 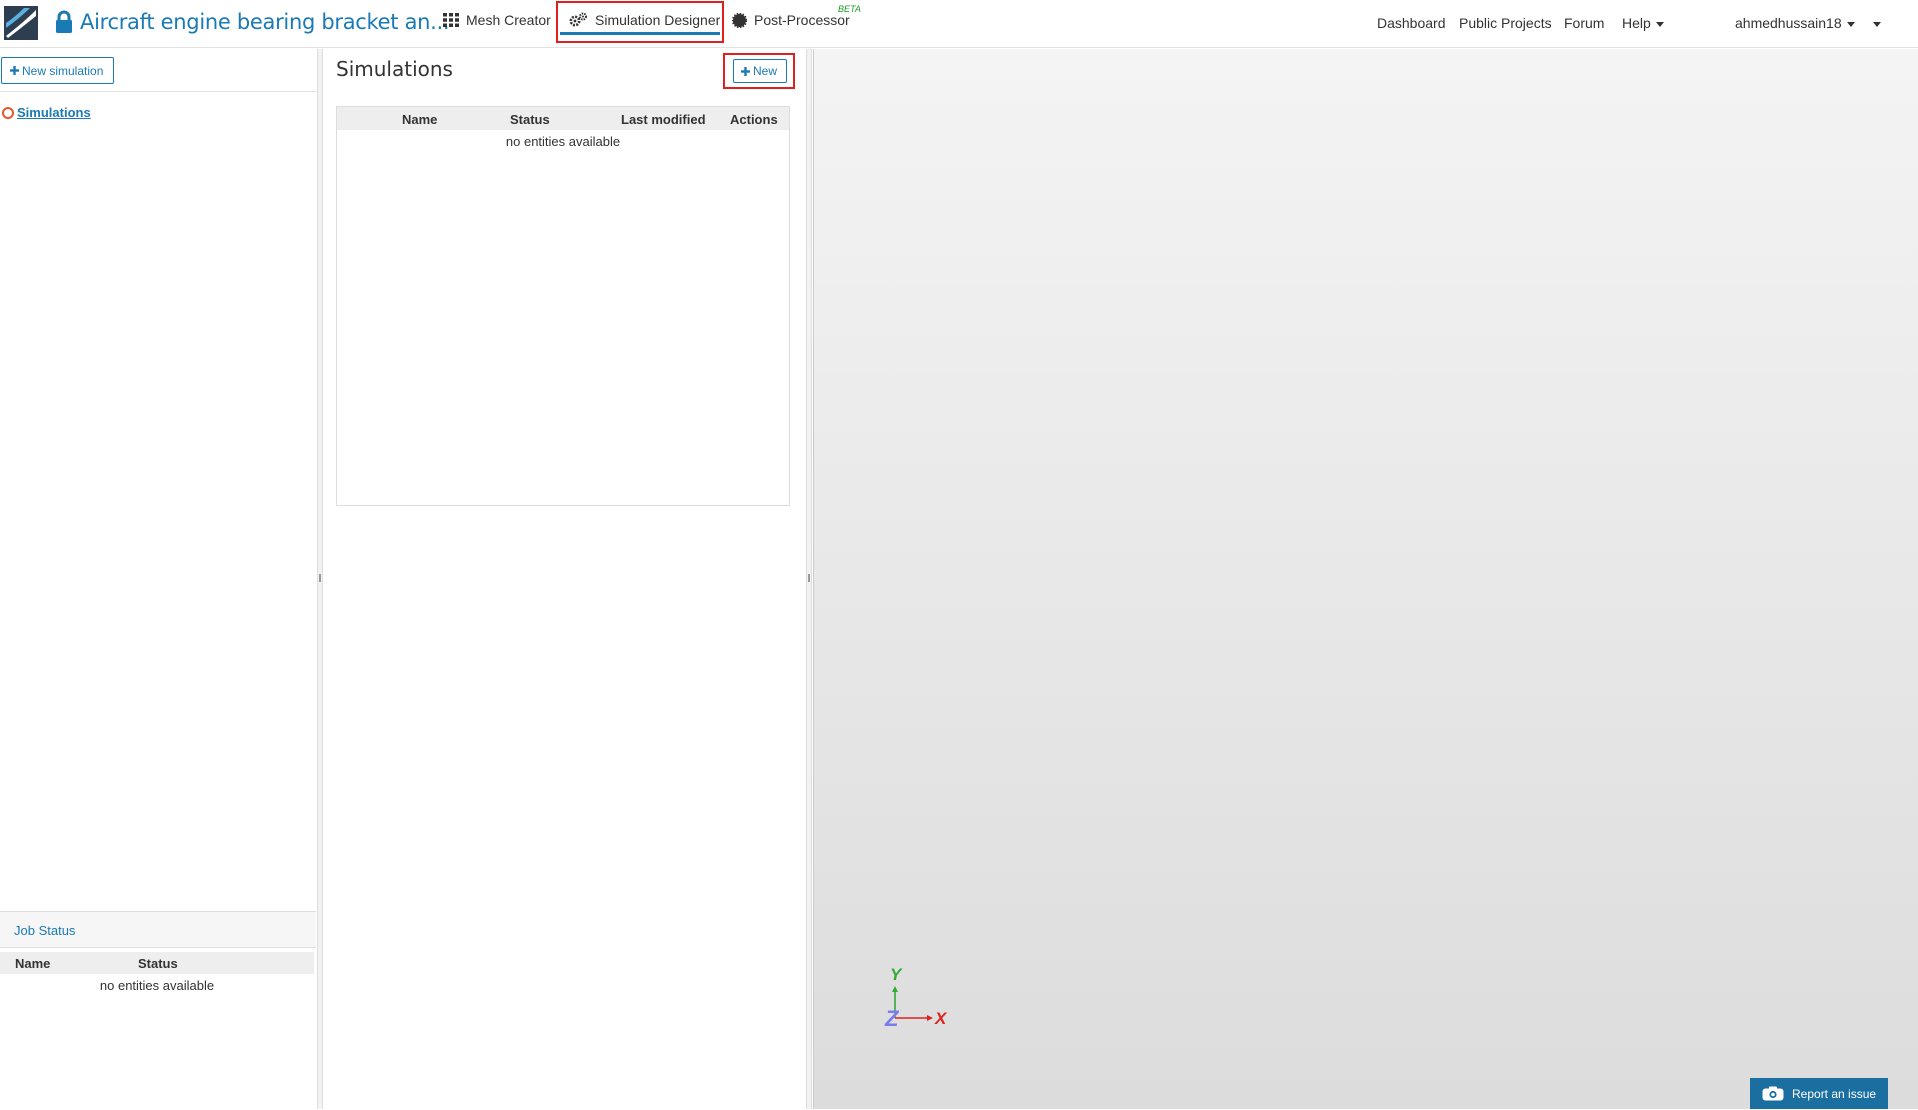 I want to click on axis-z-label: Z, so click(x=892, y=1018).